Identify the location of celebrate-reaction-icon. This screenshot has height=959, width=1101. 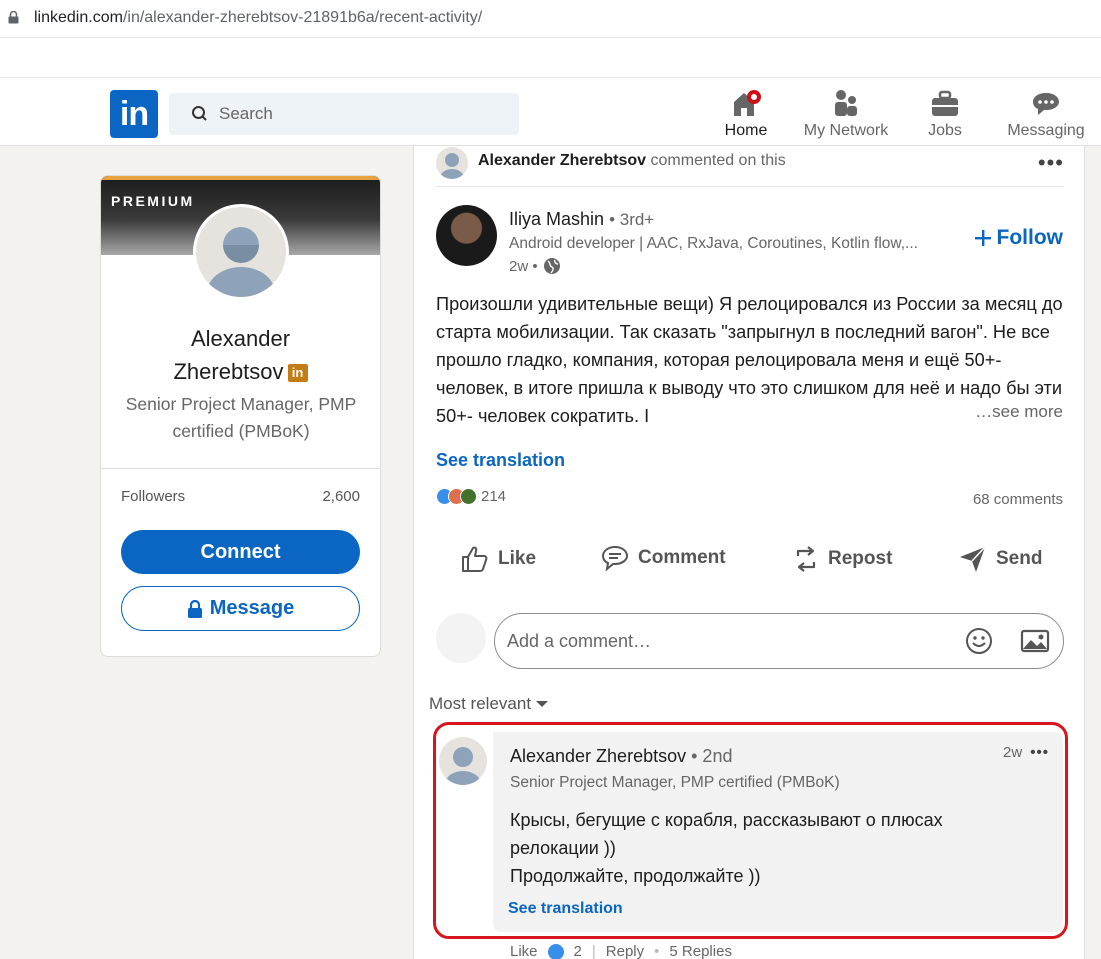
(468, 496).